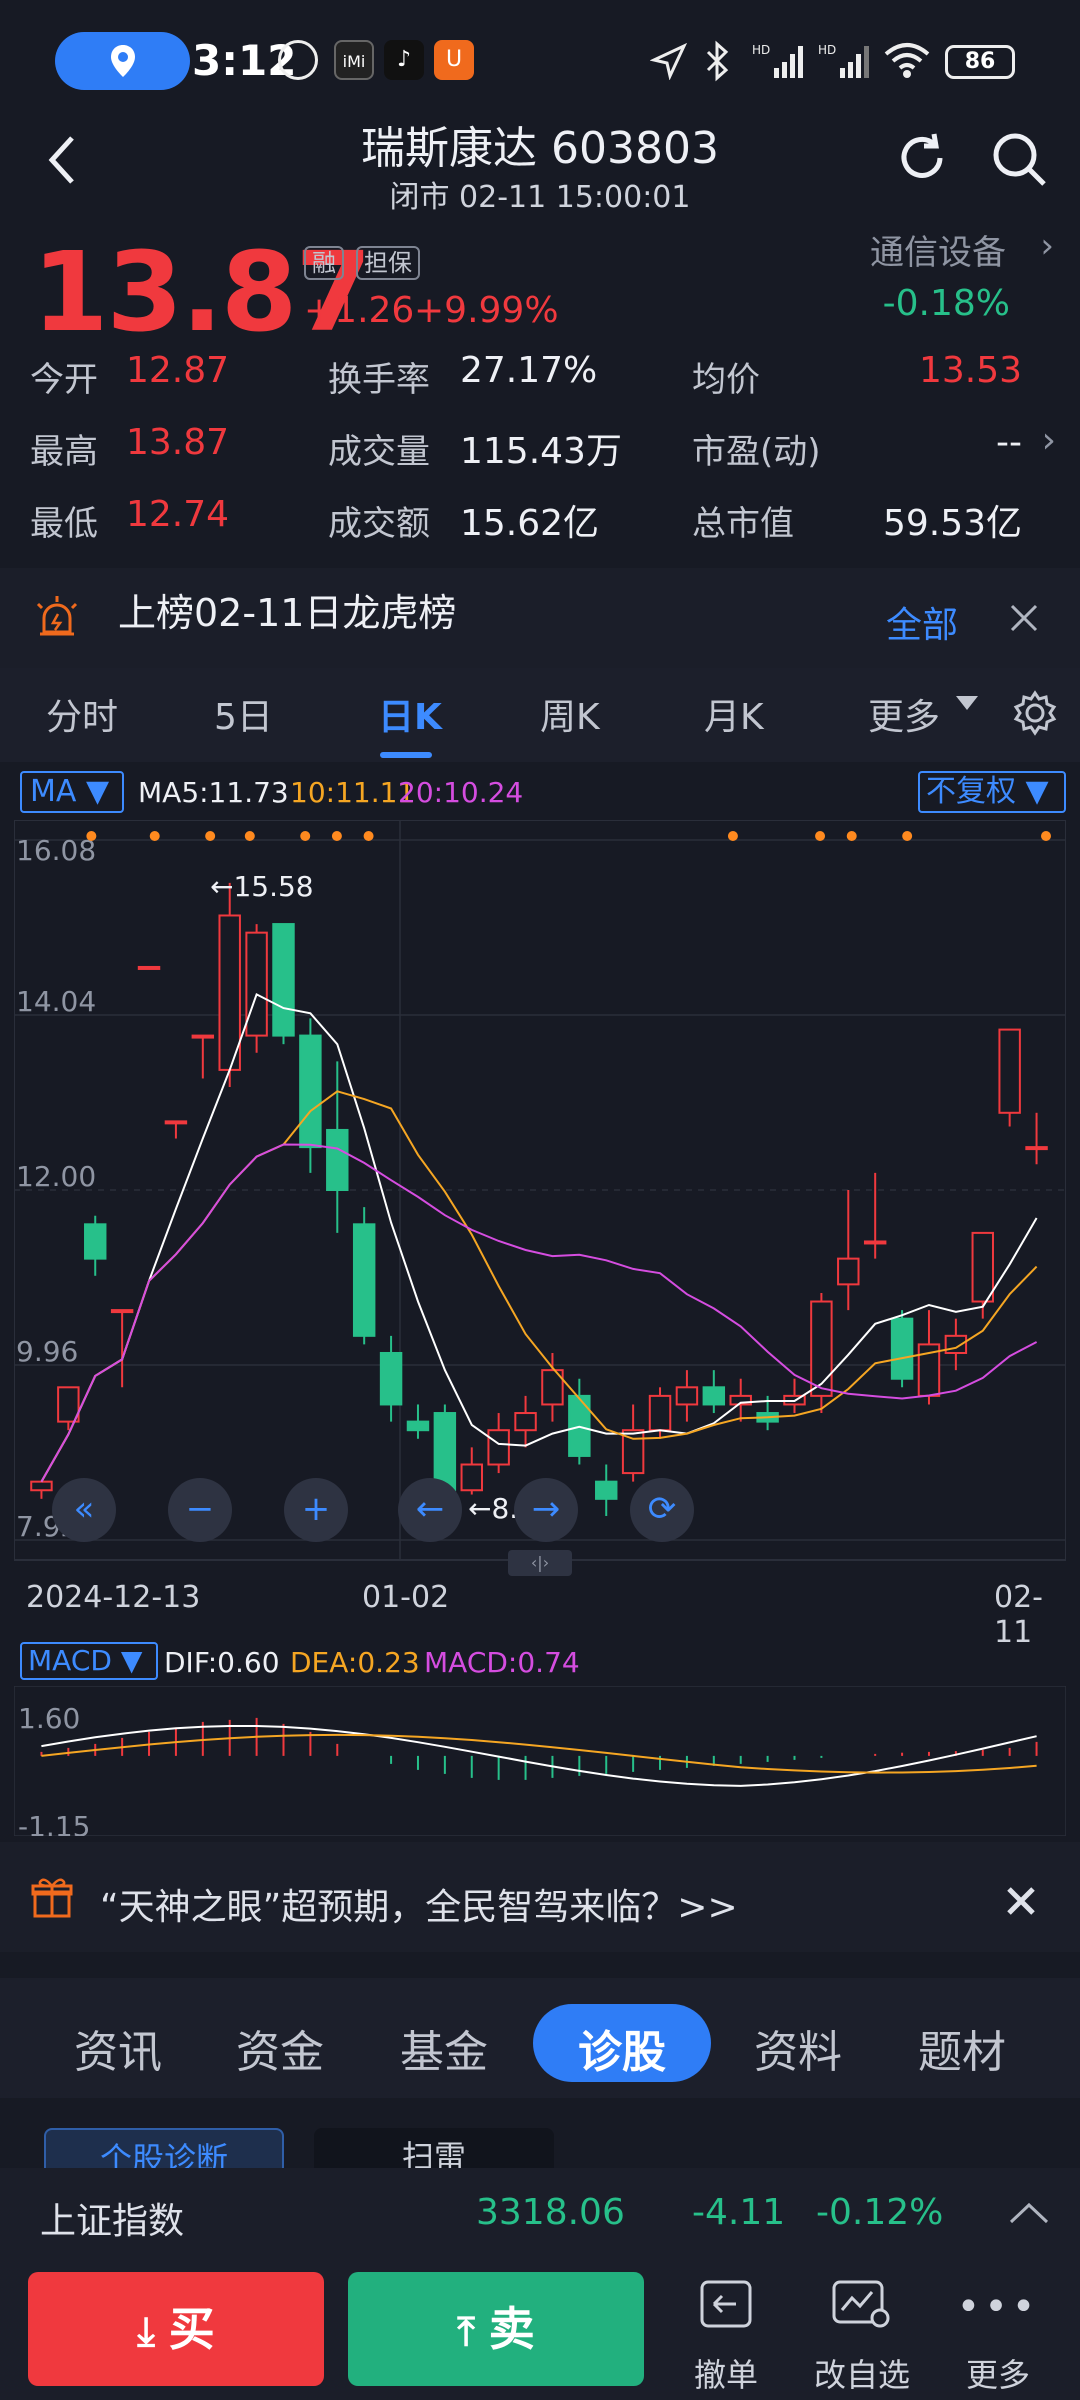 The width and height of the screenshot is (1080, 2400). What do you see at coordinates (540, 60) in the screenshot?
I see `status-bar: 3:12 iMi ♪ U HD HD 86` at bounding box center [540, 60].